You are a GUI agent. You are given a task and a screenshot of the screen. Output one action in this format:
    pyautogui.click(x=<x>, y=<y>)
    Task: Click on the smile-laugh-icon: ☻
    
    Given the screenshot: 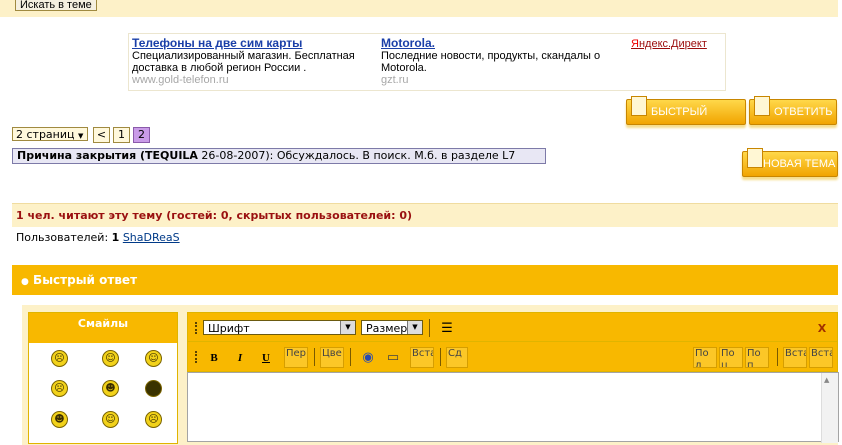 What is the action you would take?
    pyautogui.click(x=110, y=388)
    